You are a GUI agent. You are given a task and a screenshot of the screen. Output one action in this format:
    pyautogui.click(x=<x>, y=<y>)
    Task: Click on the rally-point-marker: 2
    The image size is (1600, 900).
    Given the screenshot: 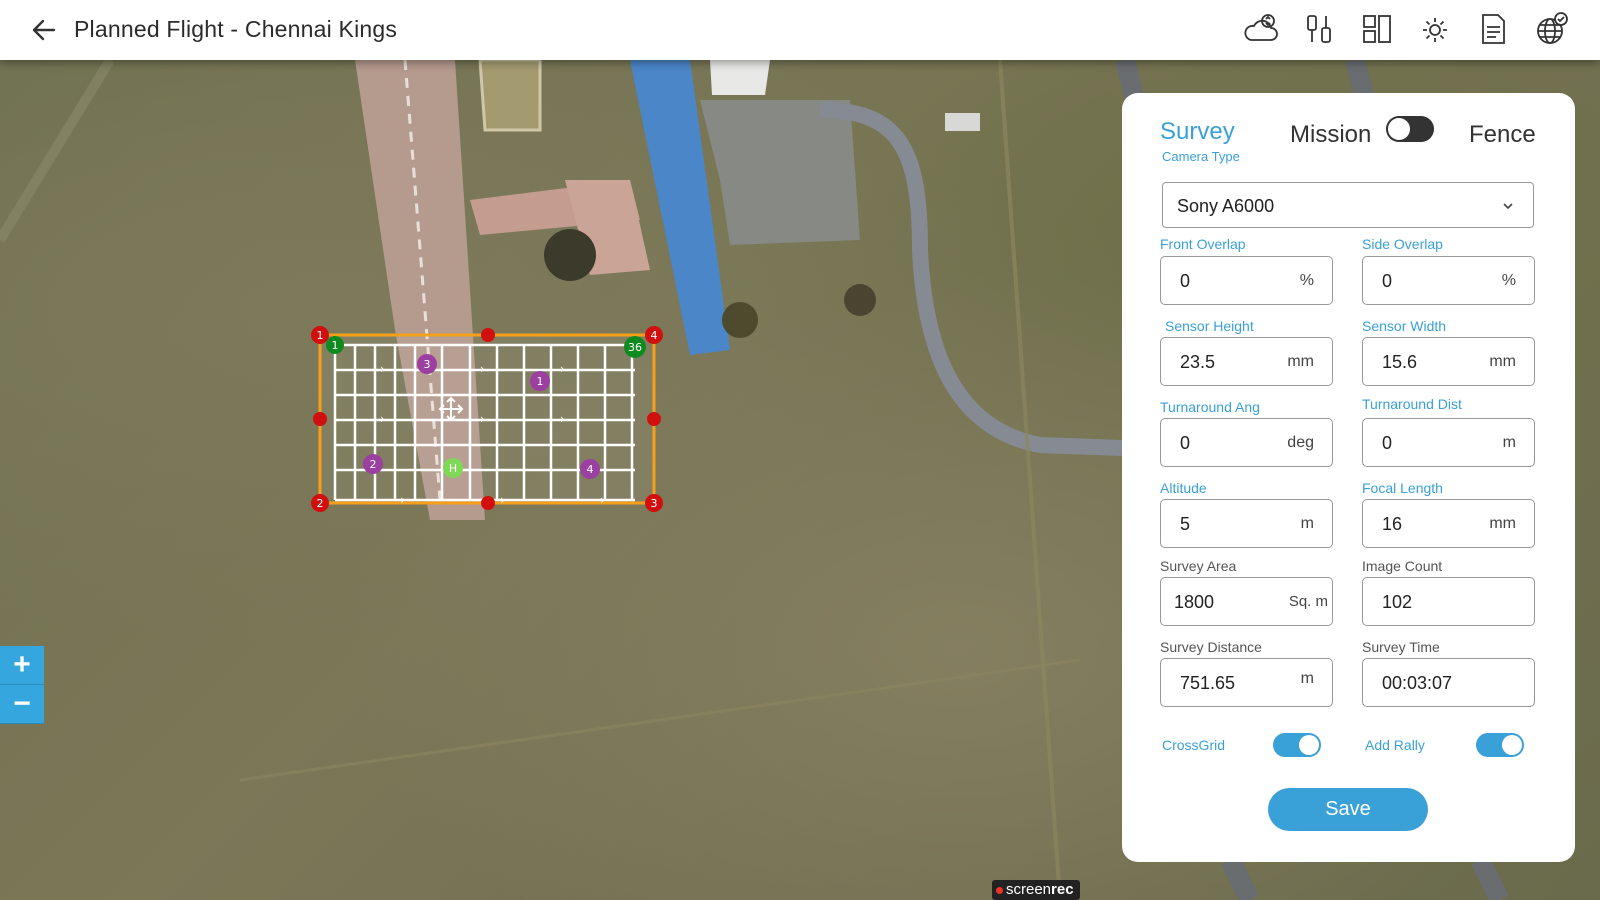 What is the action you would take?
    pyautogui.click(x=373, y=464)
    